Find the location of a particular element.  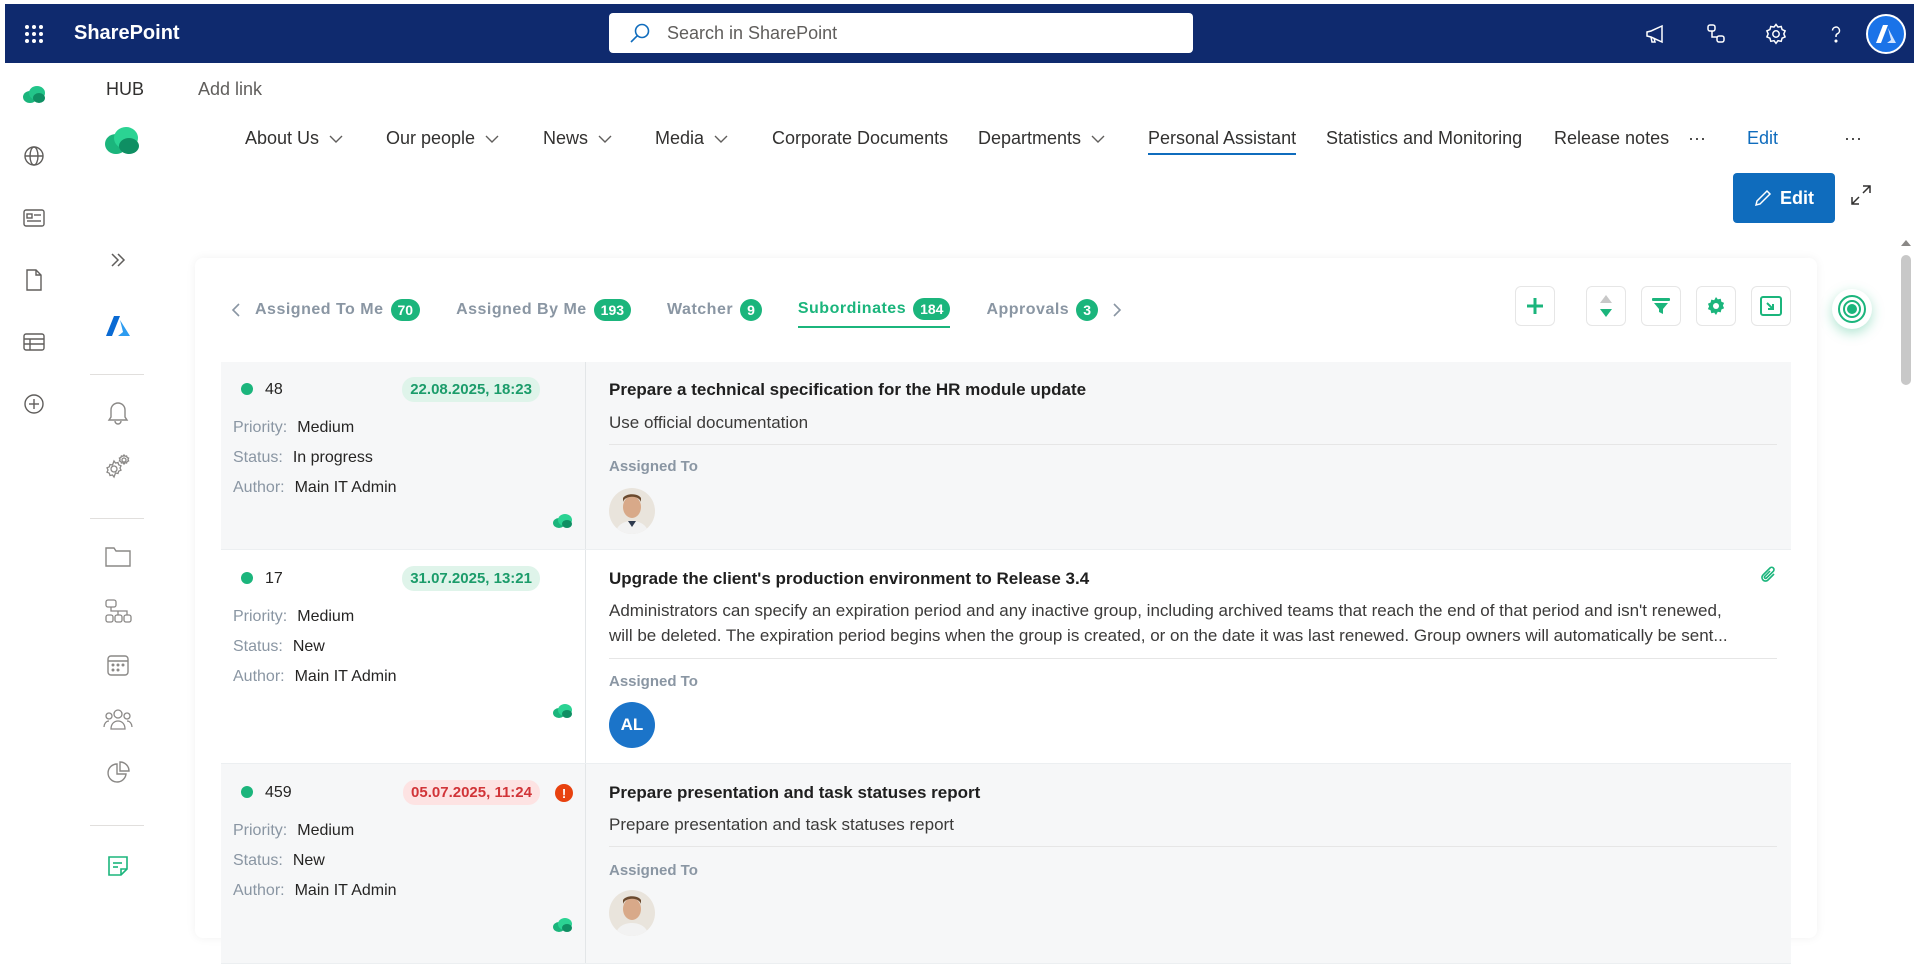

tab-label: Assigned To Me is located at coordinates (319, 309).